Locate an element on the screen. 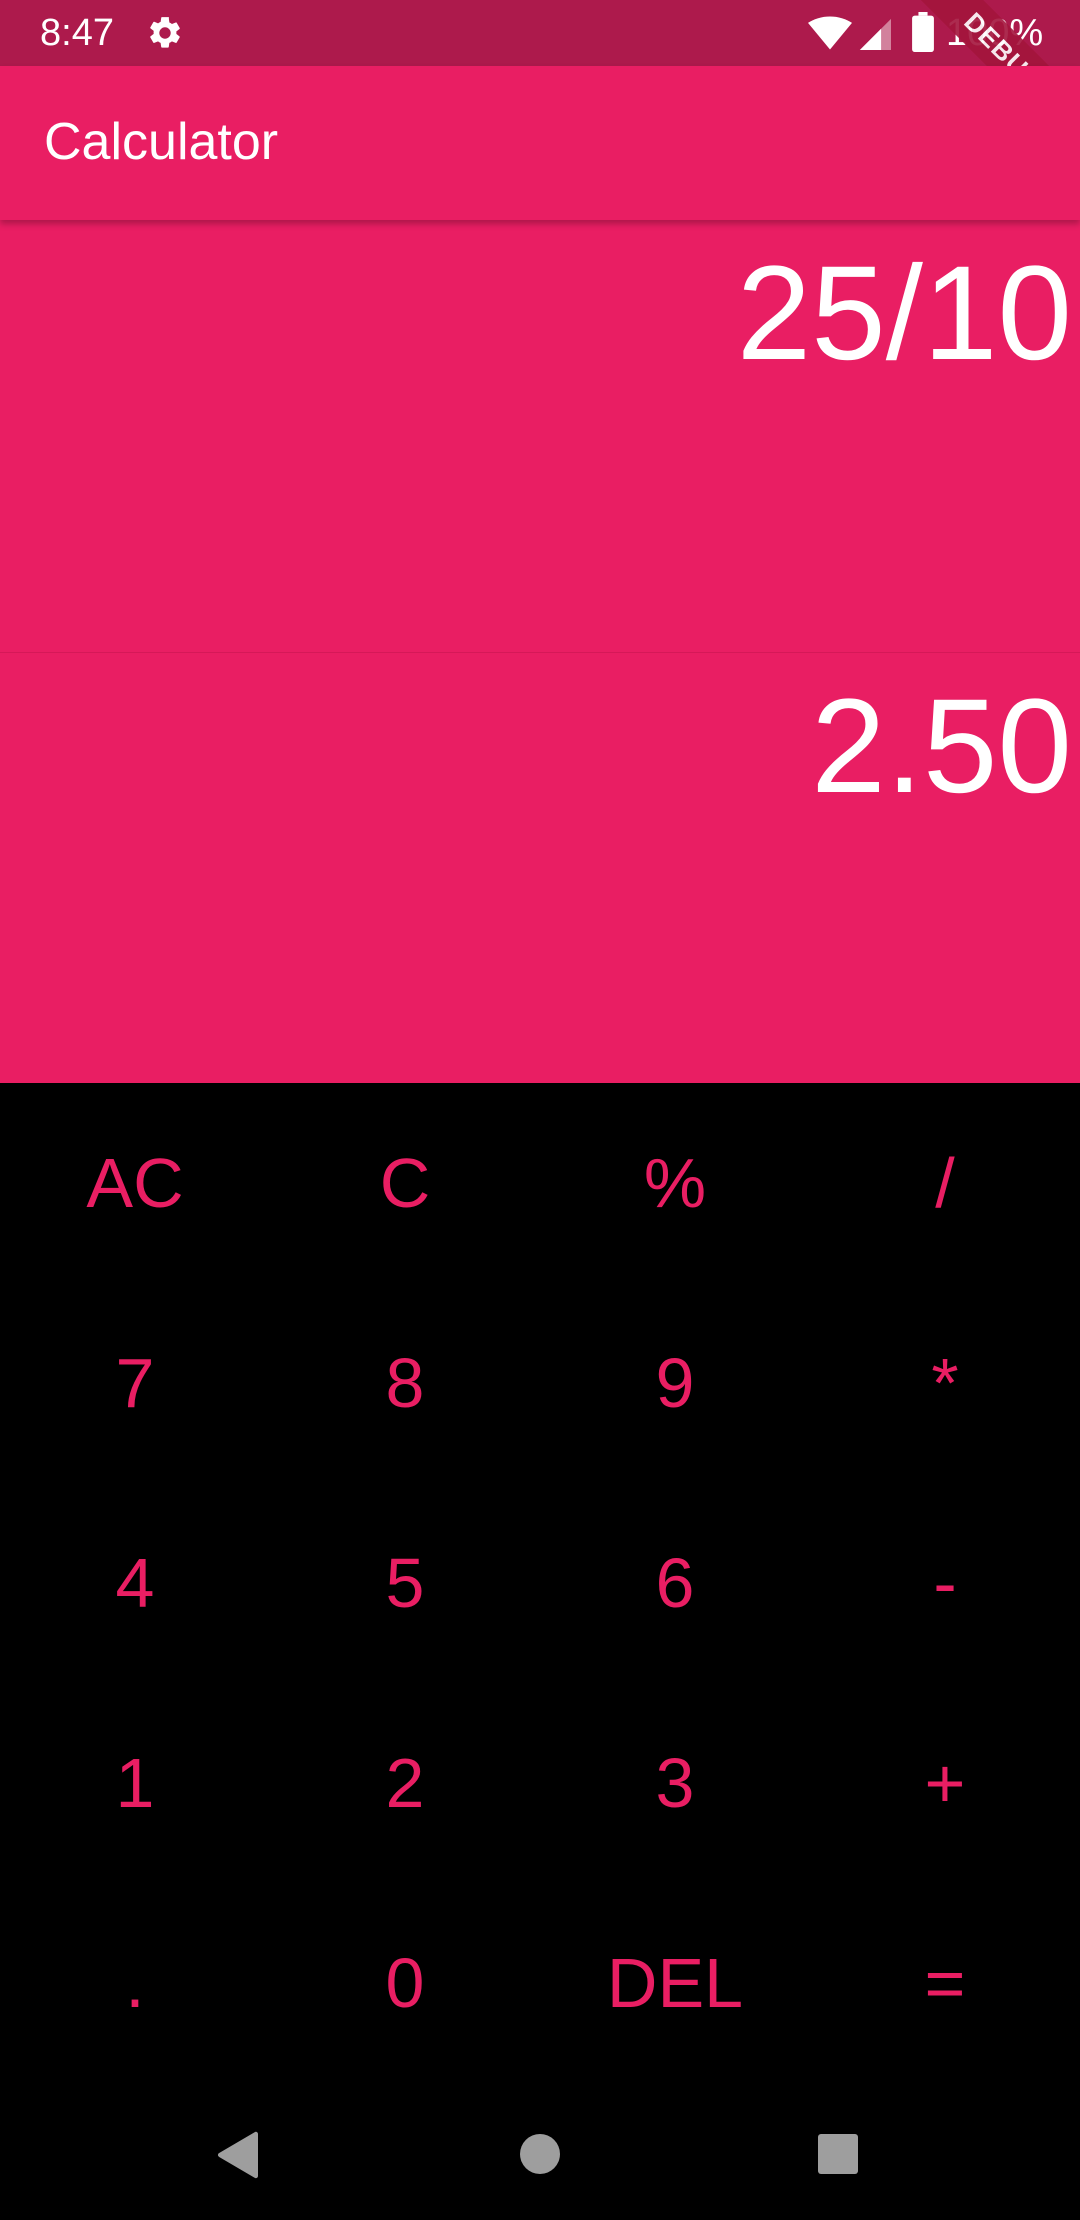  battery-icon is located at coordinates (923, 32).